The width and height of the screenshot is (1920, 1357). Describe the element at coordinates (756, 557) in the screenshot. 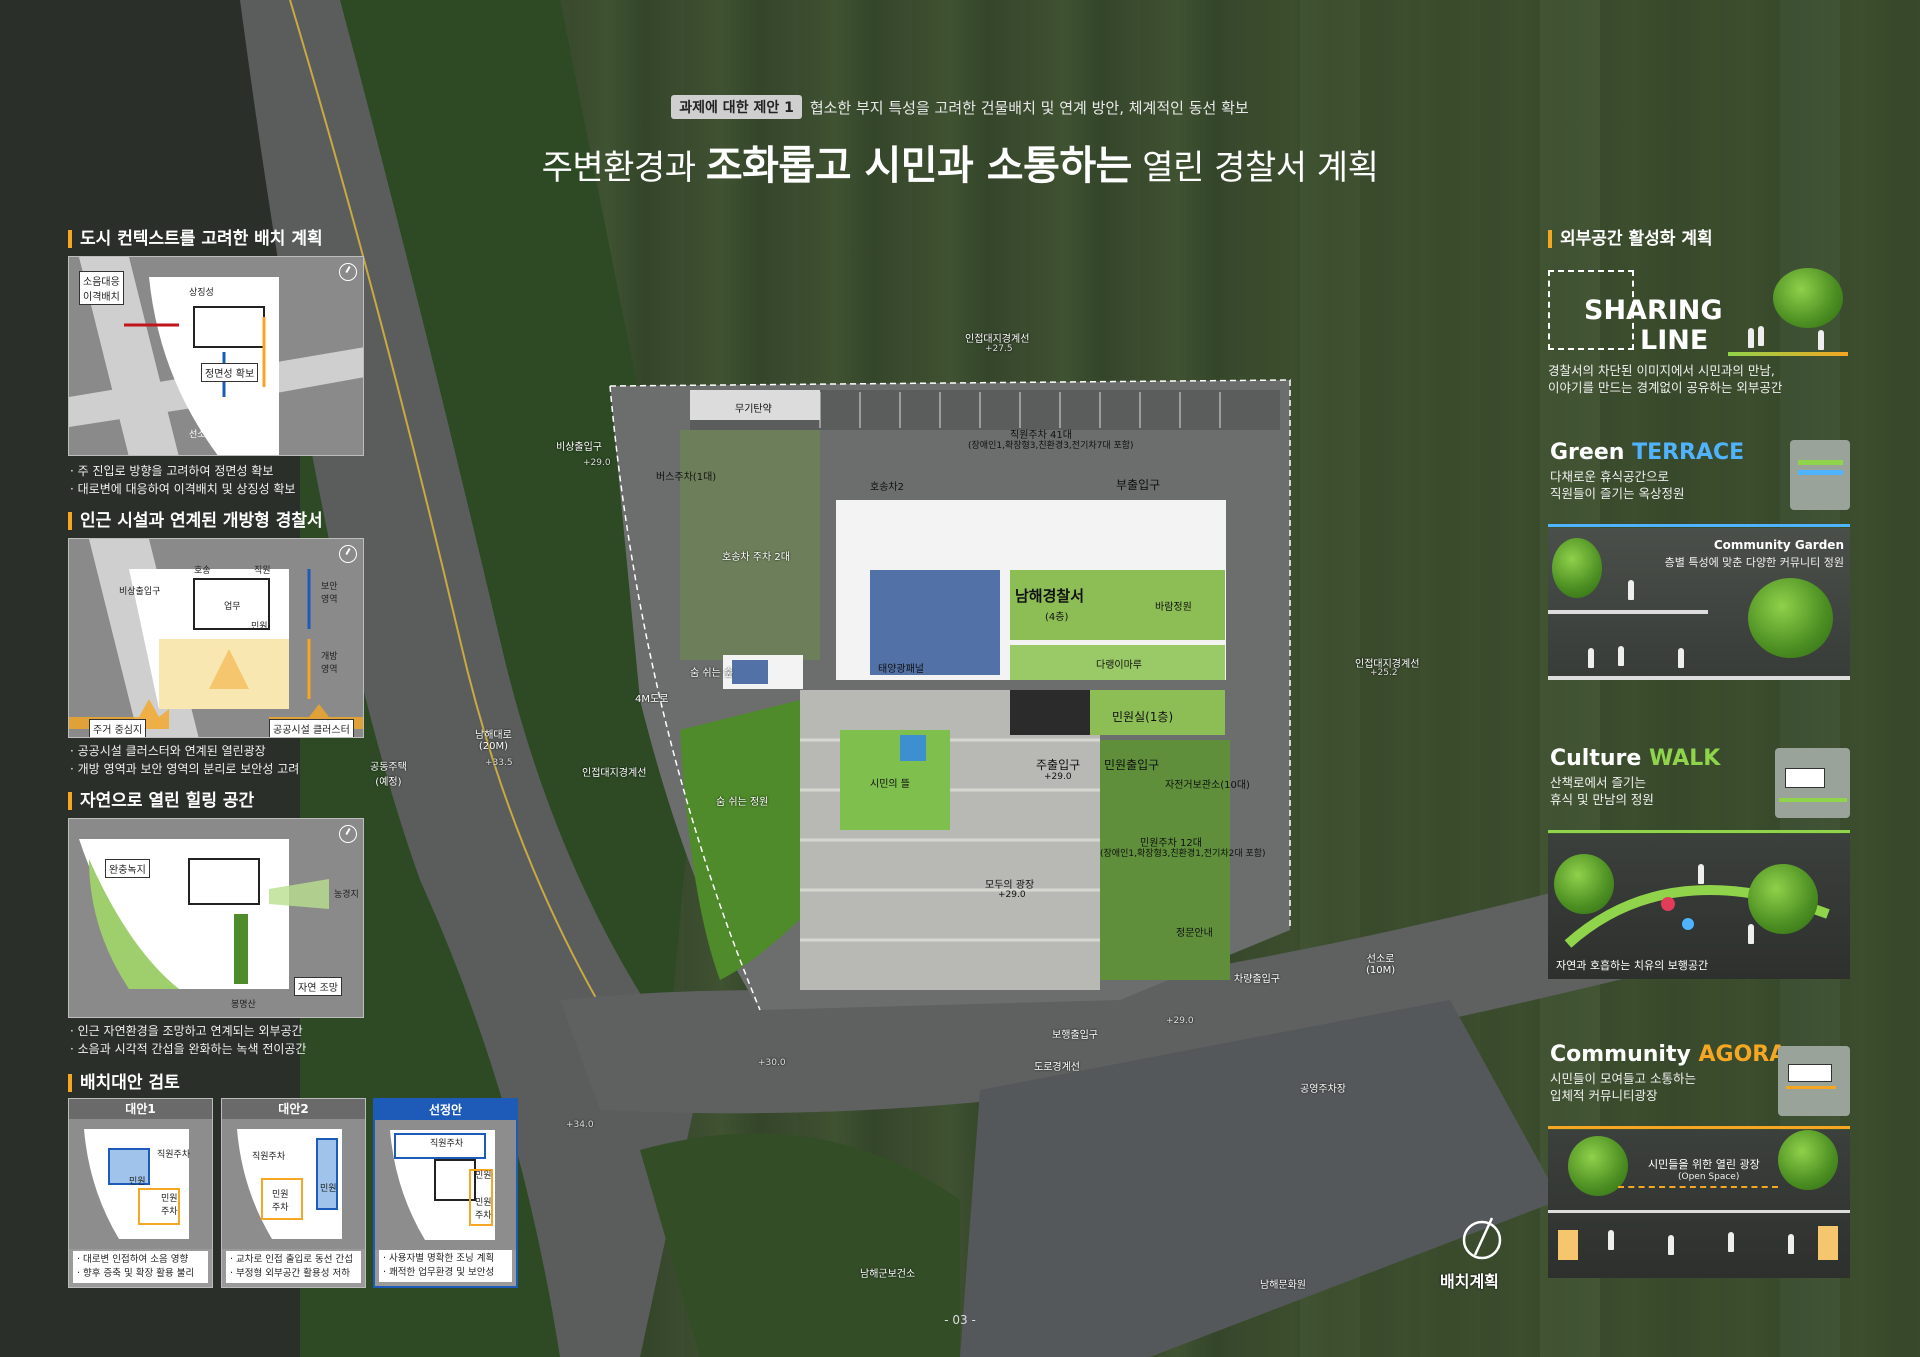

I see `label-escort-vehicle: 호송차 주차 2대` at that location.